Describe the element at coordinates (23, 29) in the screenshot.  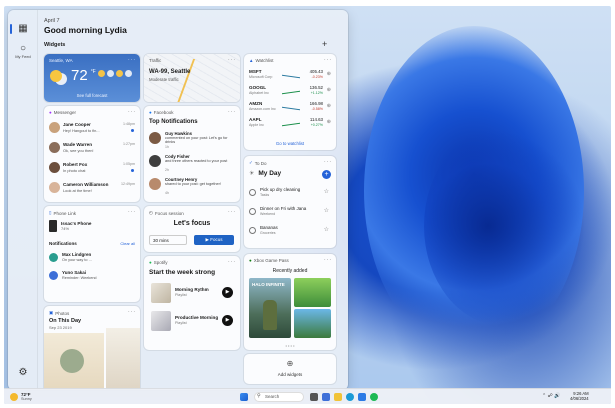
I see `widgets-home-icon: ▦` at that location.